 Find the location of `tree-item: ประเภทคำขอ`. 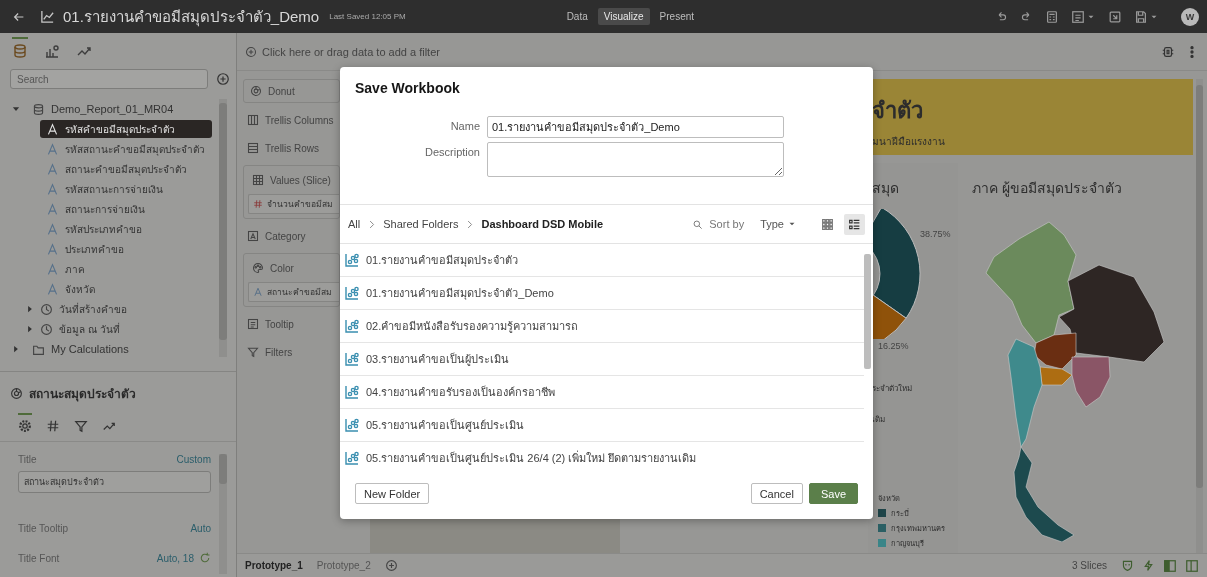

tree-item: ประเภทคำขอ is located at coordinates (126, 249).